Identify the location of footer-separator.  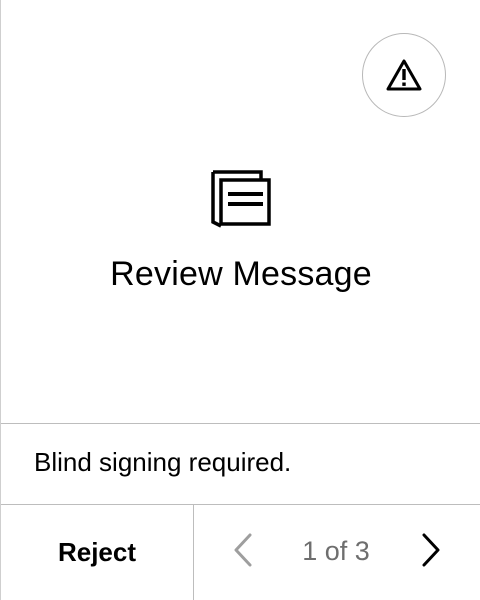
(193, 552).